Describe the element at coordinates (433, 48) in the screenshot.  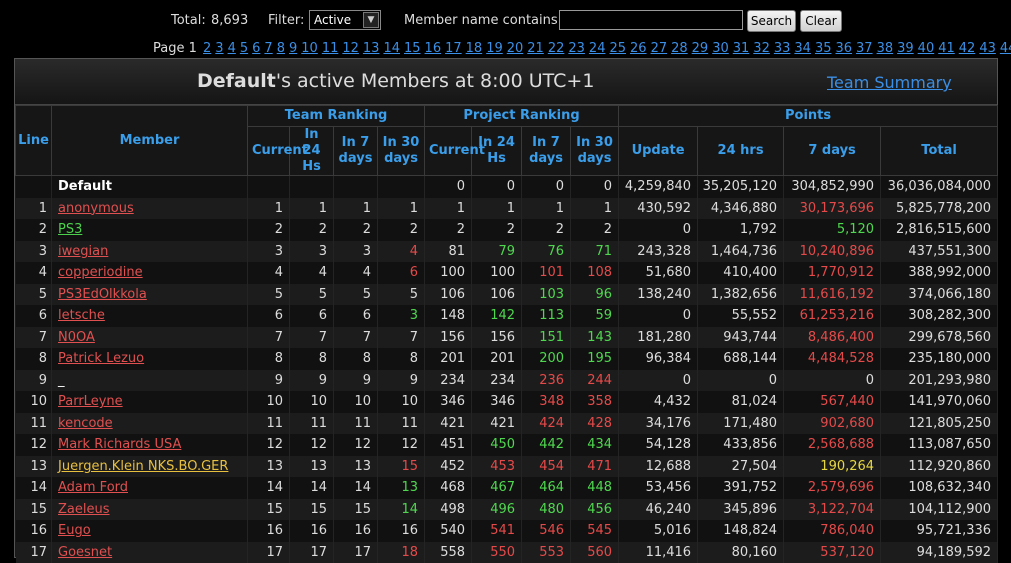
I see `page-link: 16` at that location.